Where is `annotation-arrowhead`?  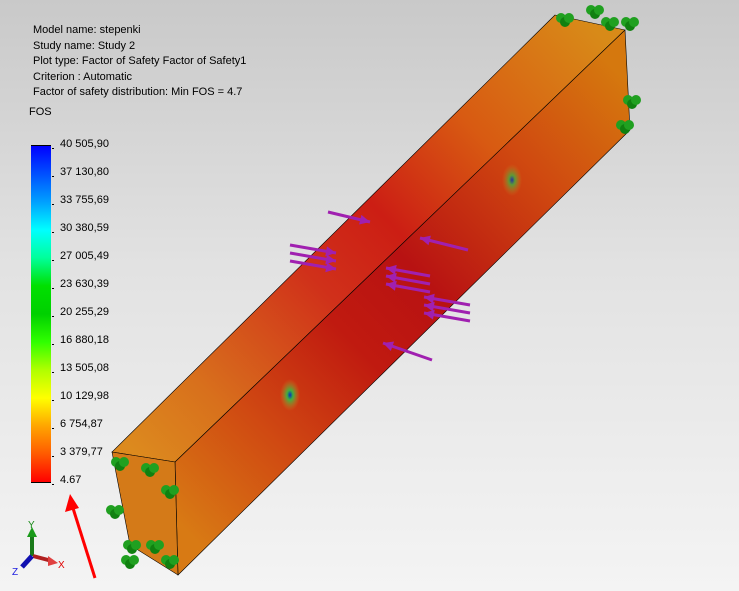
annotation-arrowhead is located at coordinates (72, 503).